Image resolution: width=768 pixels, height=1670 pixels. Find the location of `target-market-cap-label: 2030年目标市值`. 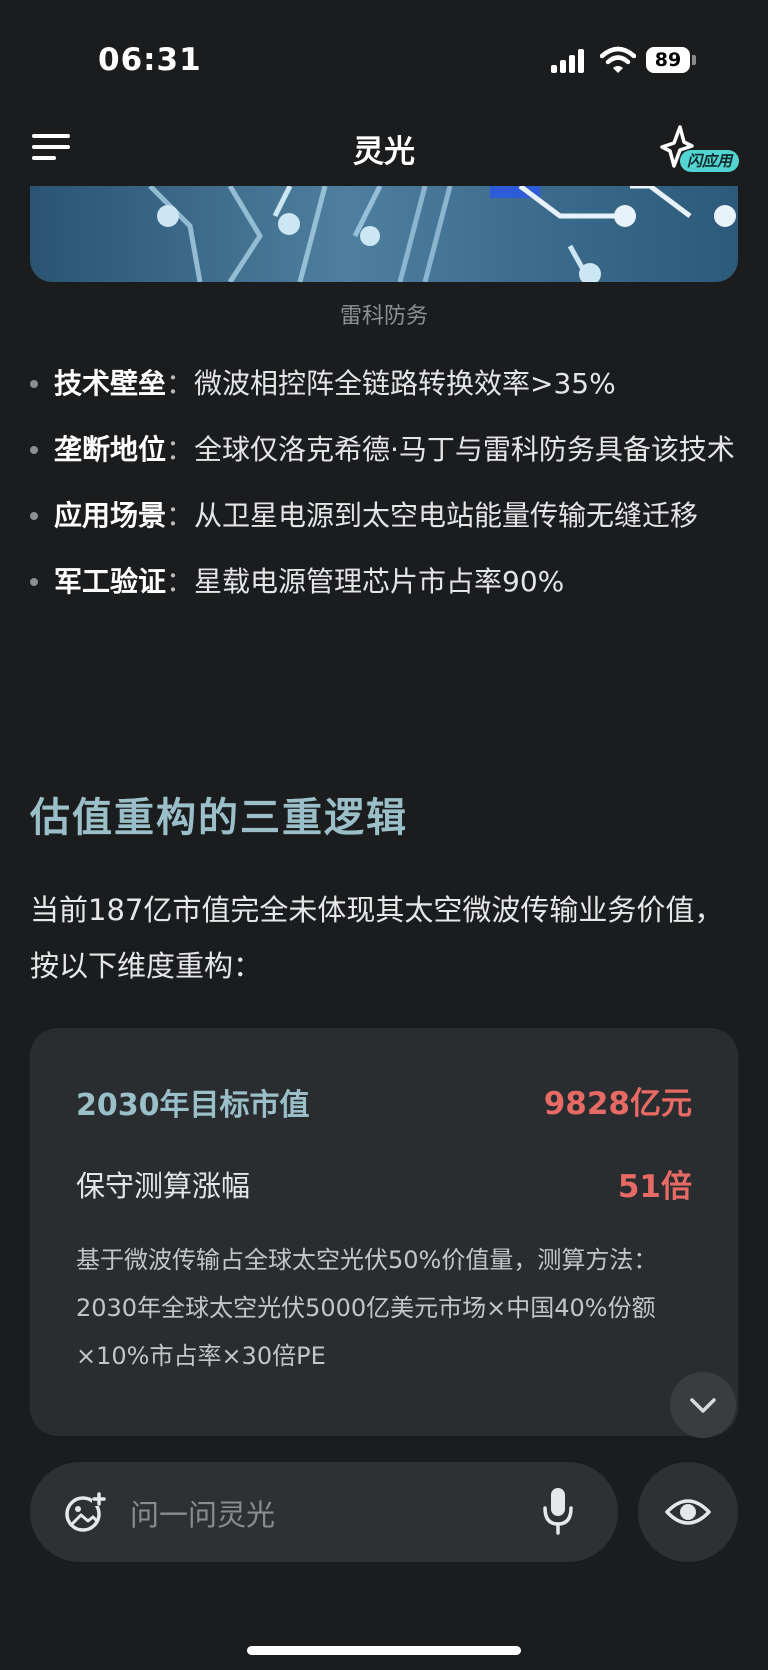

target-market-cap-label: 2030年目标市值 is located at coordinates (193, 1105).